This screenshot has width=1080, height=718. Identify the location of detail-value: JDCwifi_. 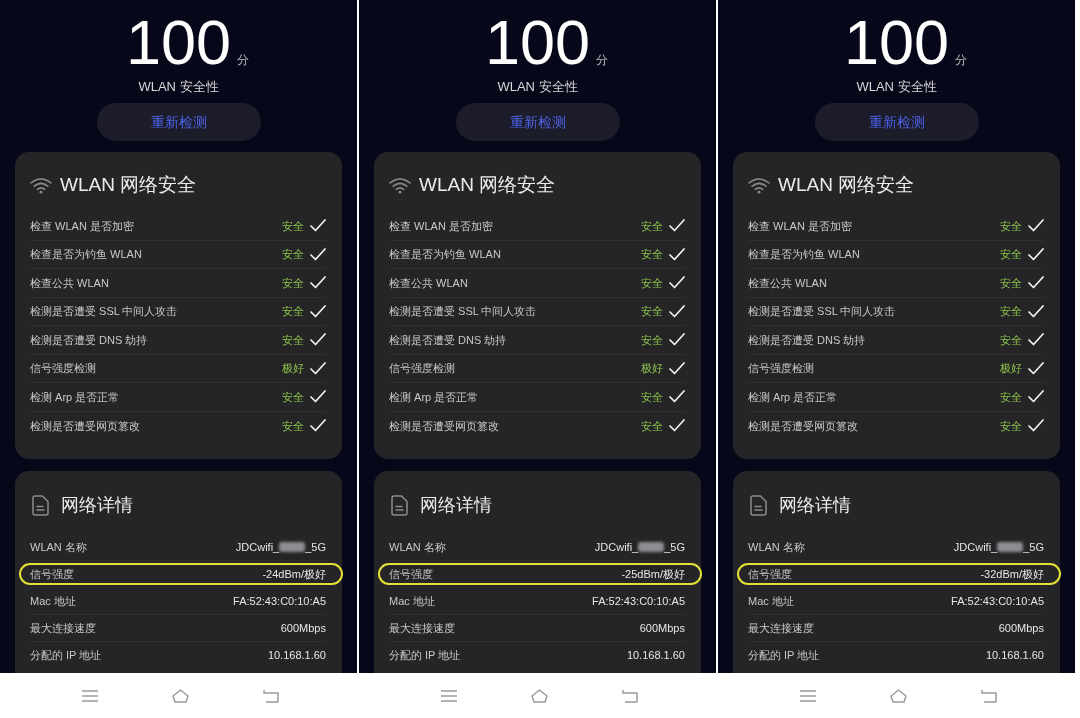
(975, 547).